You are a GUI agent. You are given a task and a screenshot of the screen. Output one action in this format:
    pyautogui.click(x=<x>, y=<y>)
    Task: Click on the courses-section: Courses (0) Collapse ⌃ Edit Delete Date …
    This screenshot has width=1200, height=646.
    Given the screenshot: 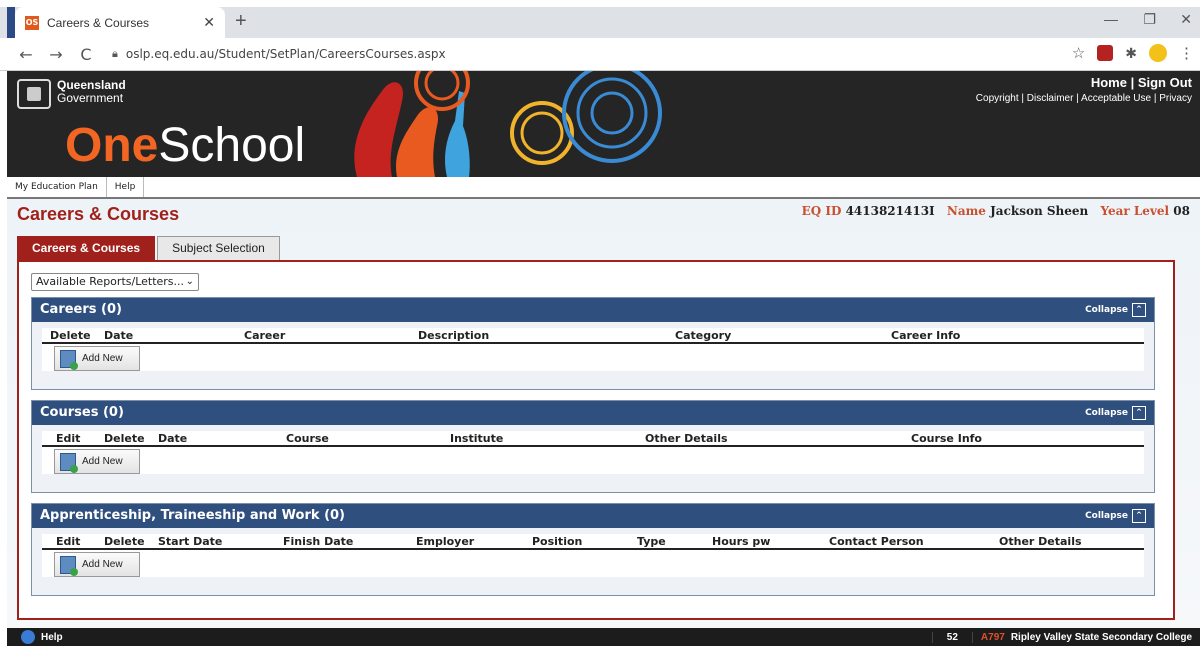 What is the action you would take?
    pyautogui.click(x=593, y=446)
    